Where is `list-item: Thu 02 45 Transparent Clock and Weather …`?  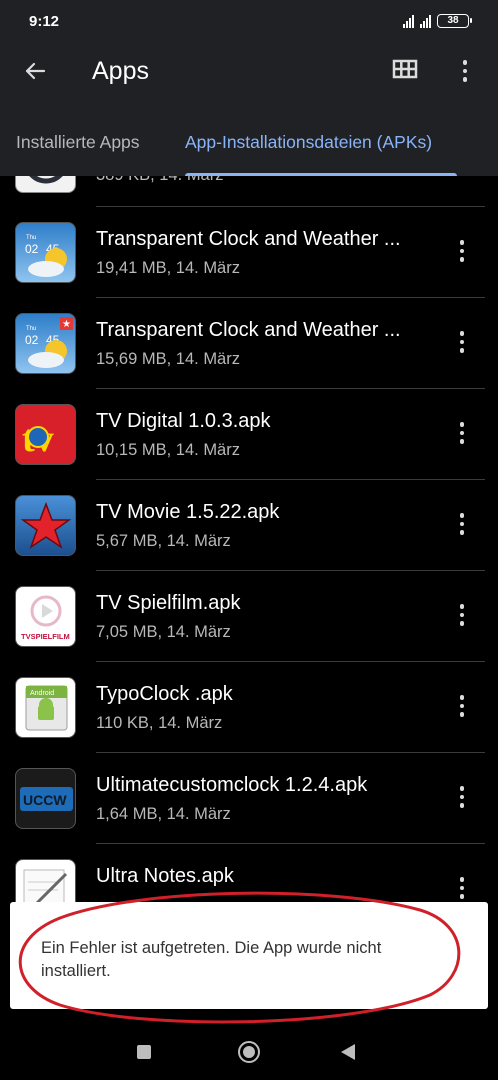 list-item: Thu 02 45 Transparent Clock and Weather … is located at coordinates (249, 251).